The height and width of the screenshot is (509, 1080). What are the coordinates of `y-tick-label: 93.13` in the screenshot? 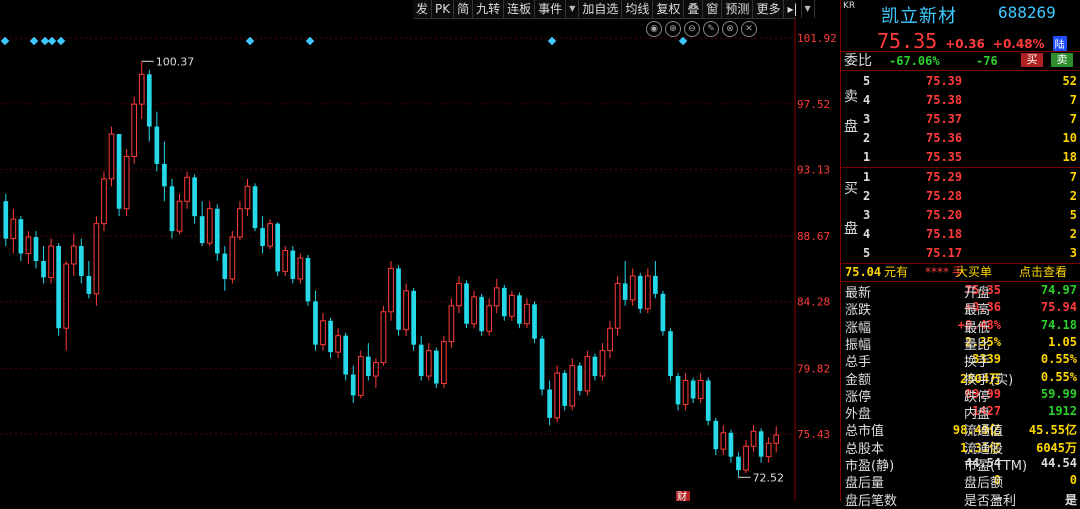 It's located at (813, 169).